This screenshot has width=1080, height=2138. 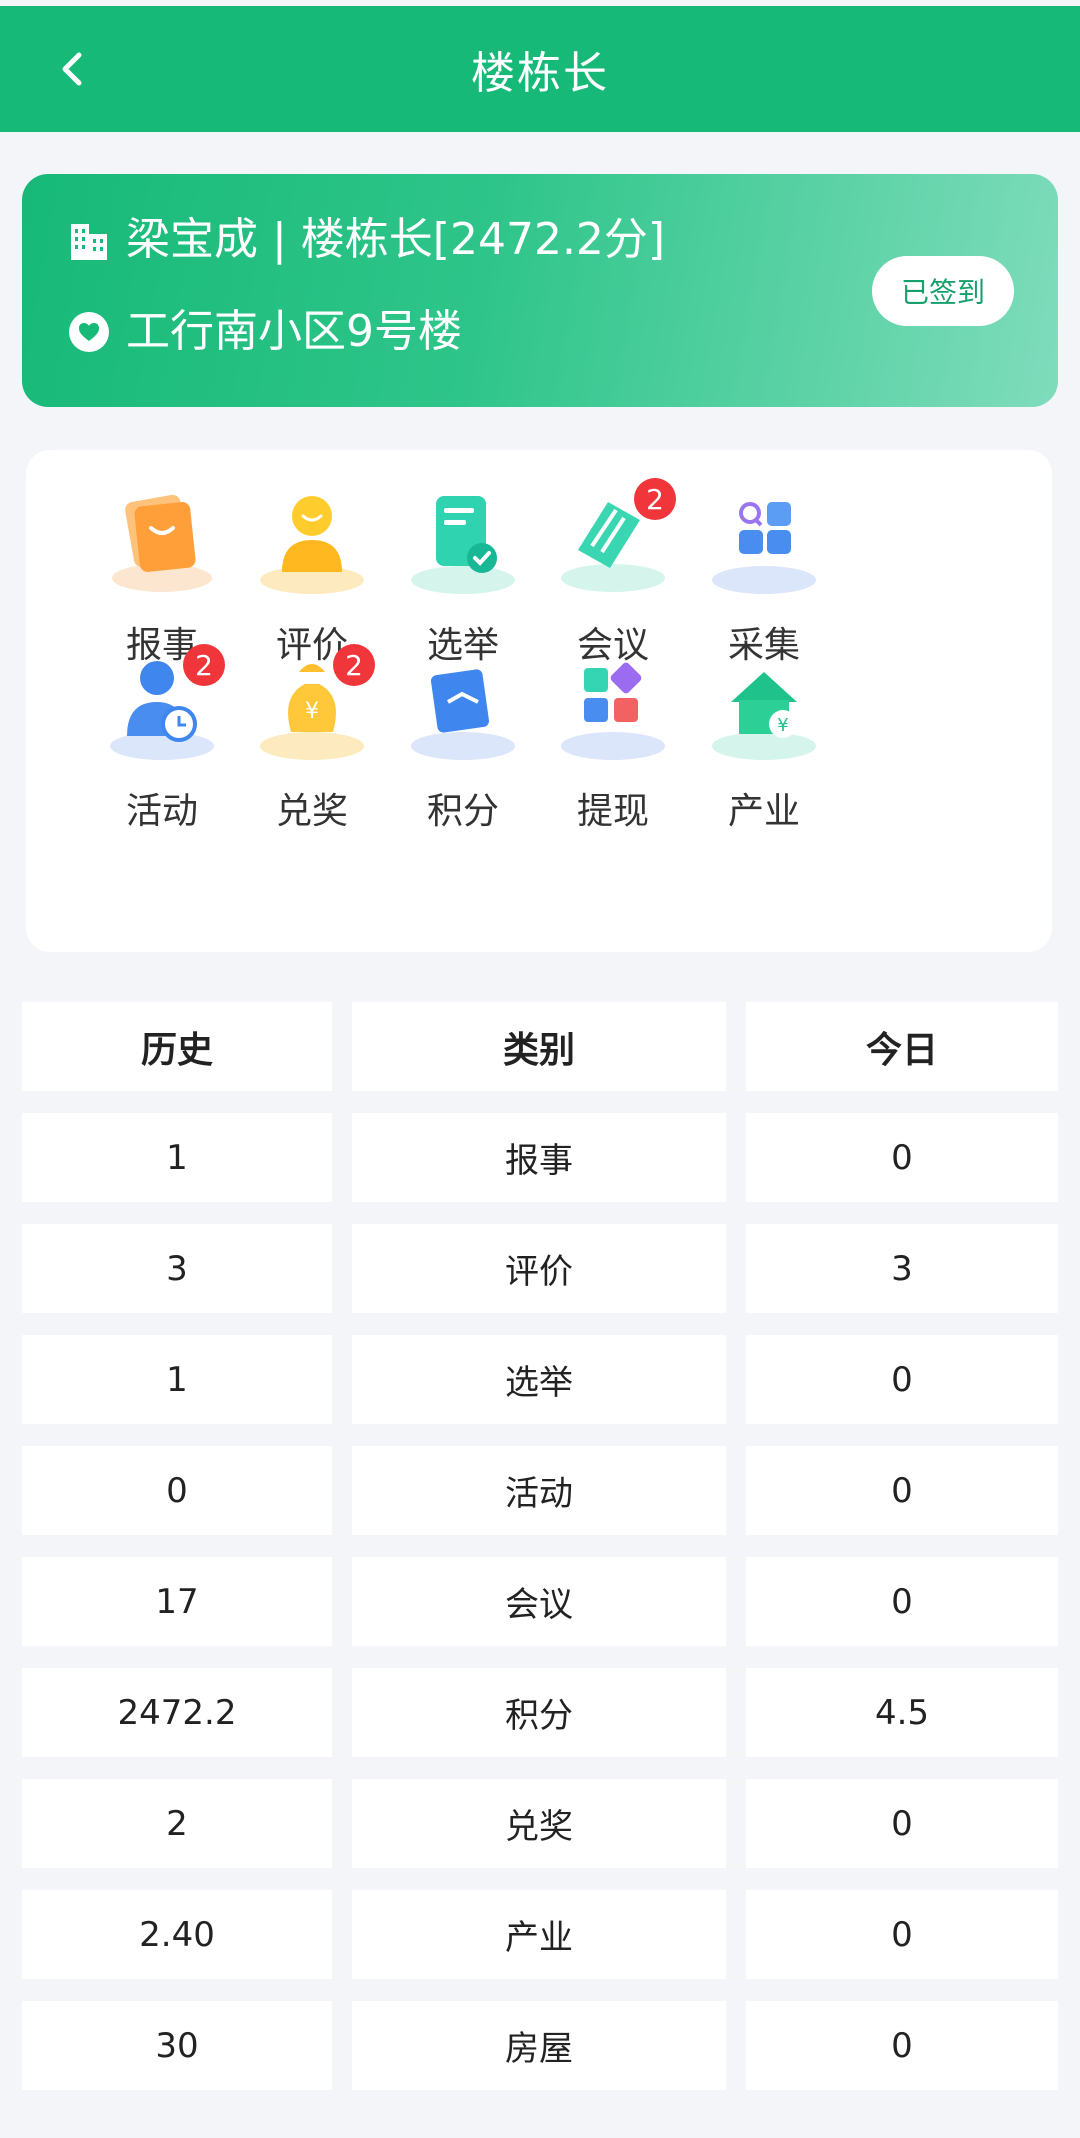 I want to click on back-button, so click(x=73, y=69).